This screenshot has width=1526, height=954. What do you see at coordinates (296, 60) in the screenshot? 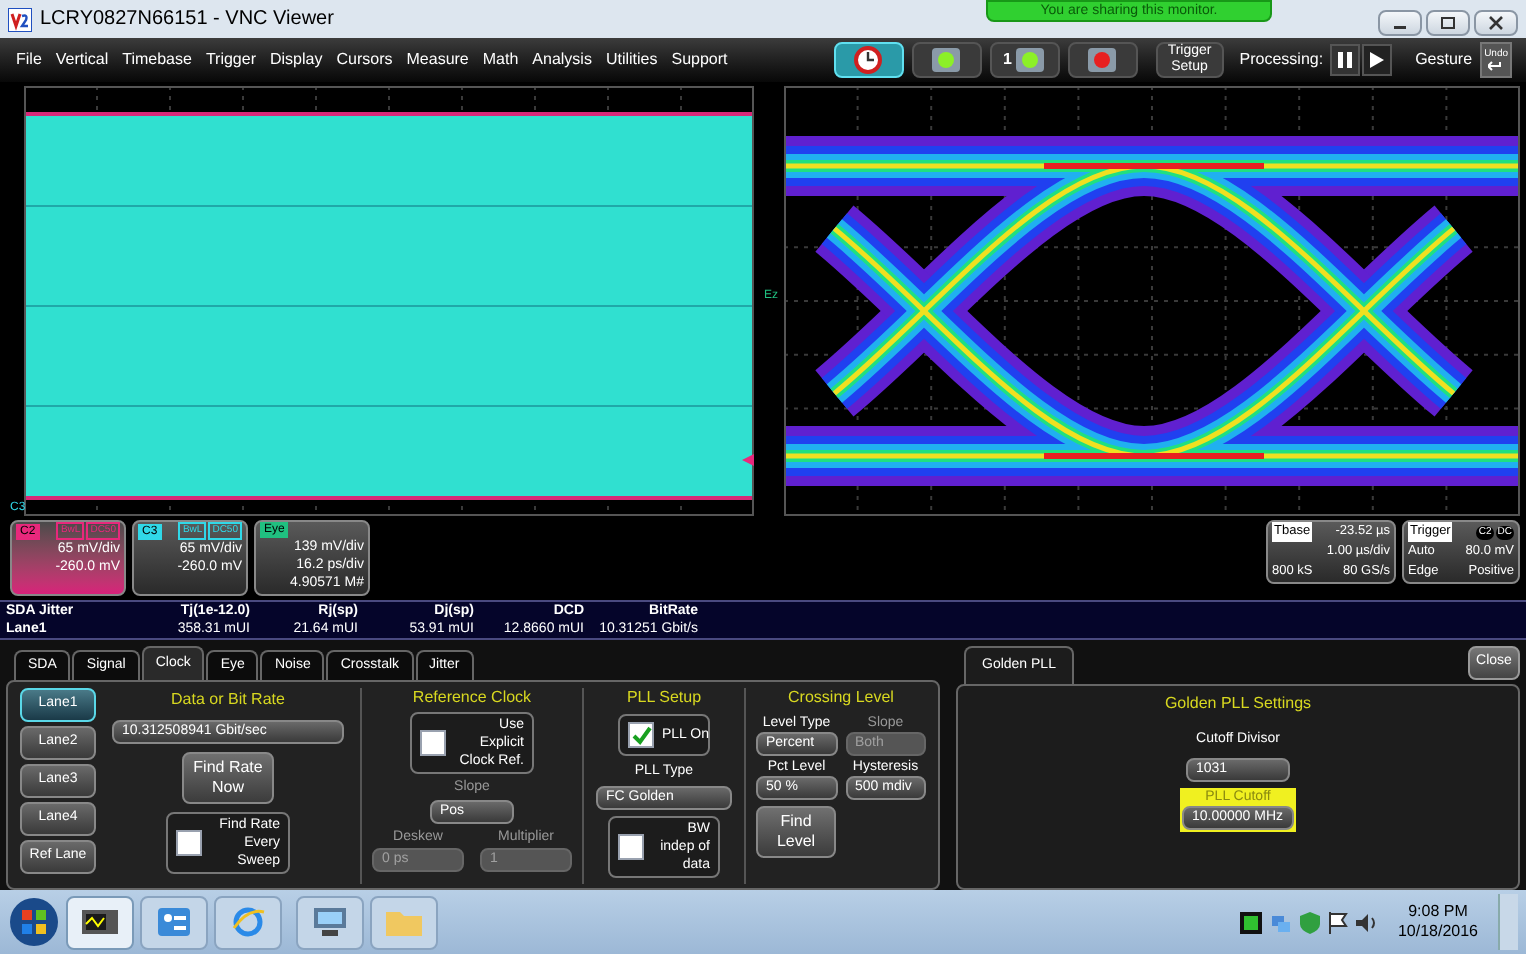
I see `menu-item: Display` at bounding box center [296, 60].